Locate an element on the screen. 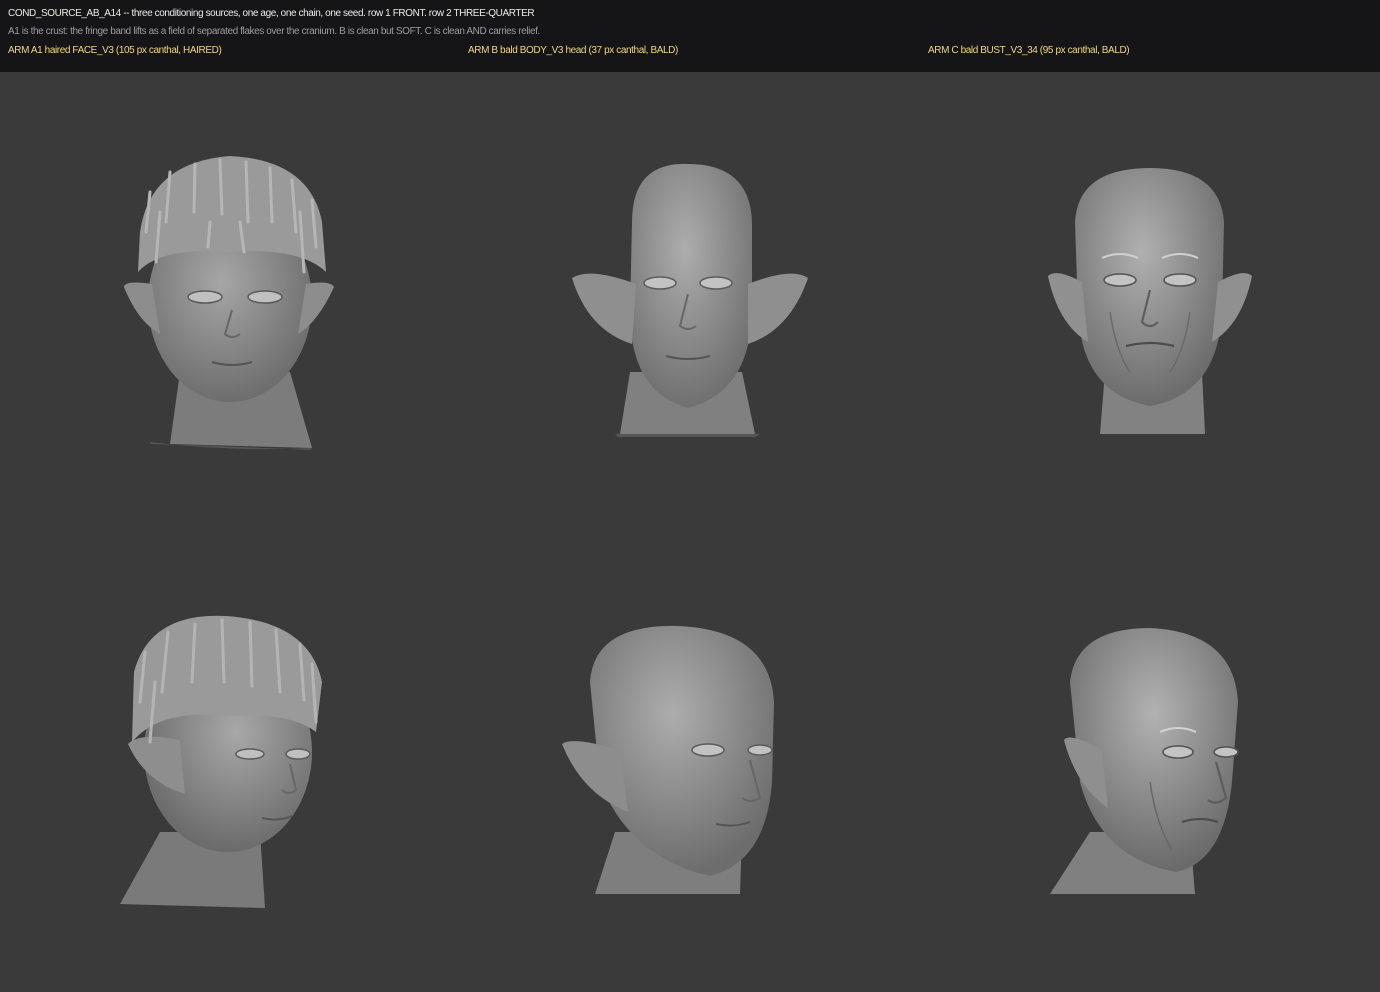 This screenshot has height=992, width=1380. bald-soft-head-threequarter-render is located at coordinates (668, 759).